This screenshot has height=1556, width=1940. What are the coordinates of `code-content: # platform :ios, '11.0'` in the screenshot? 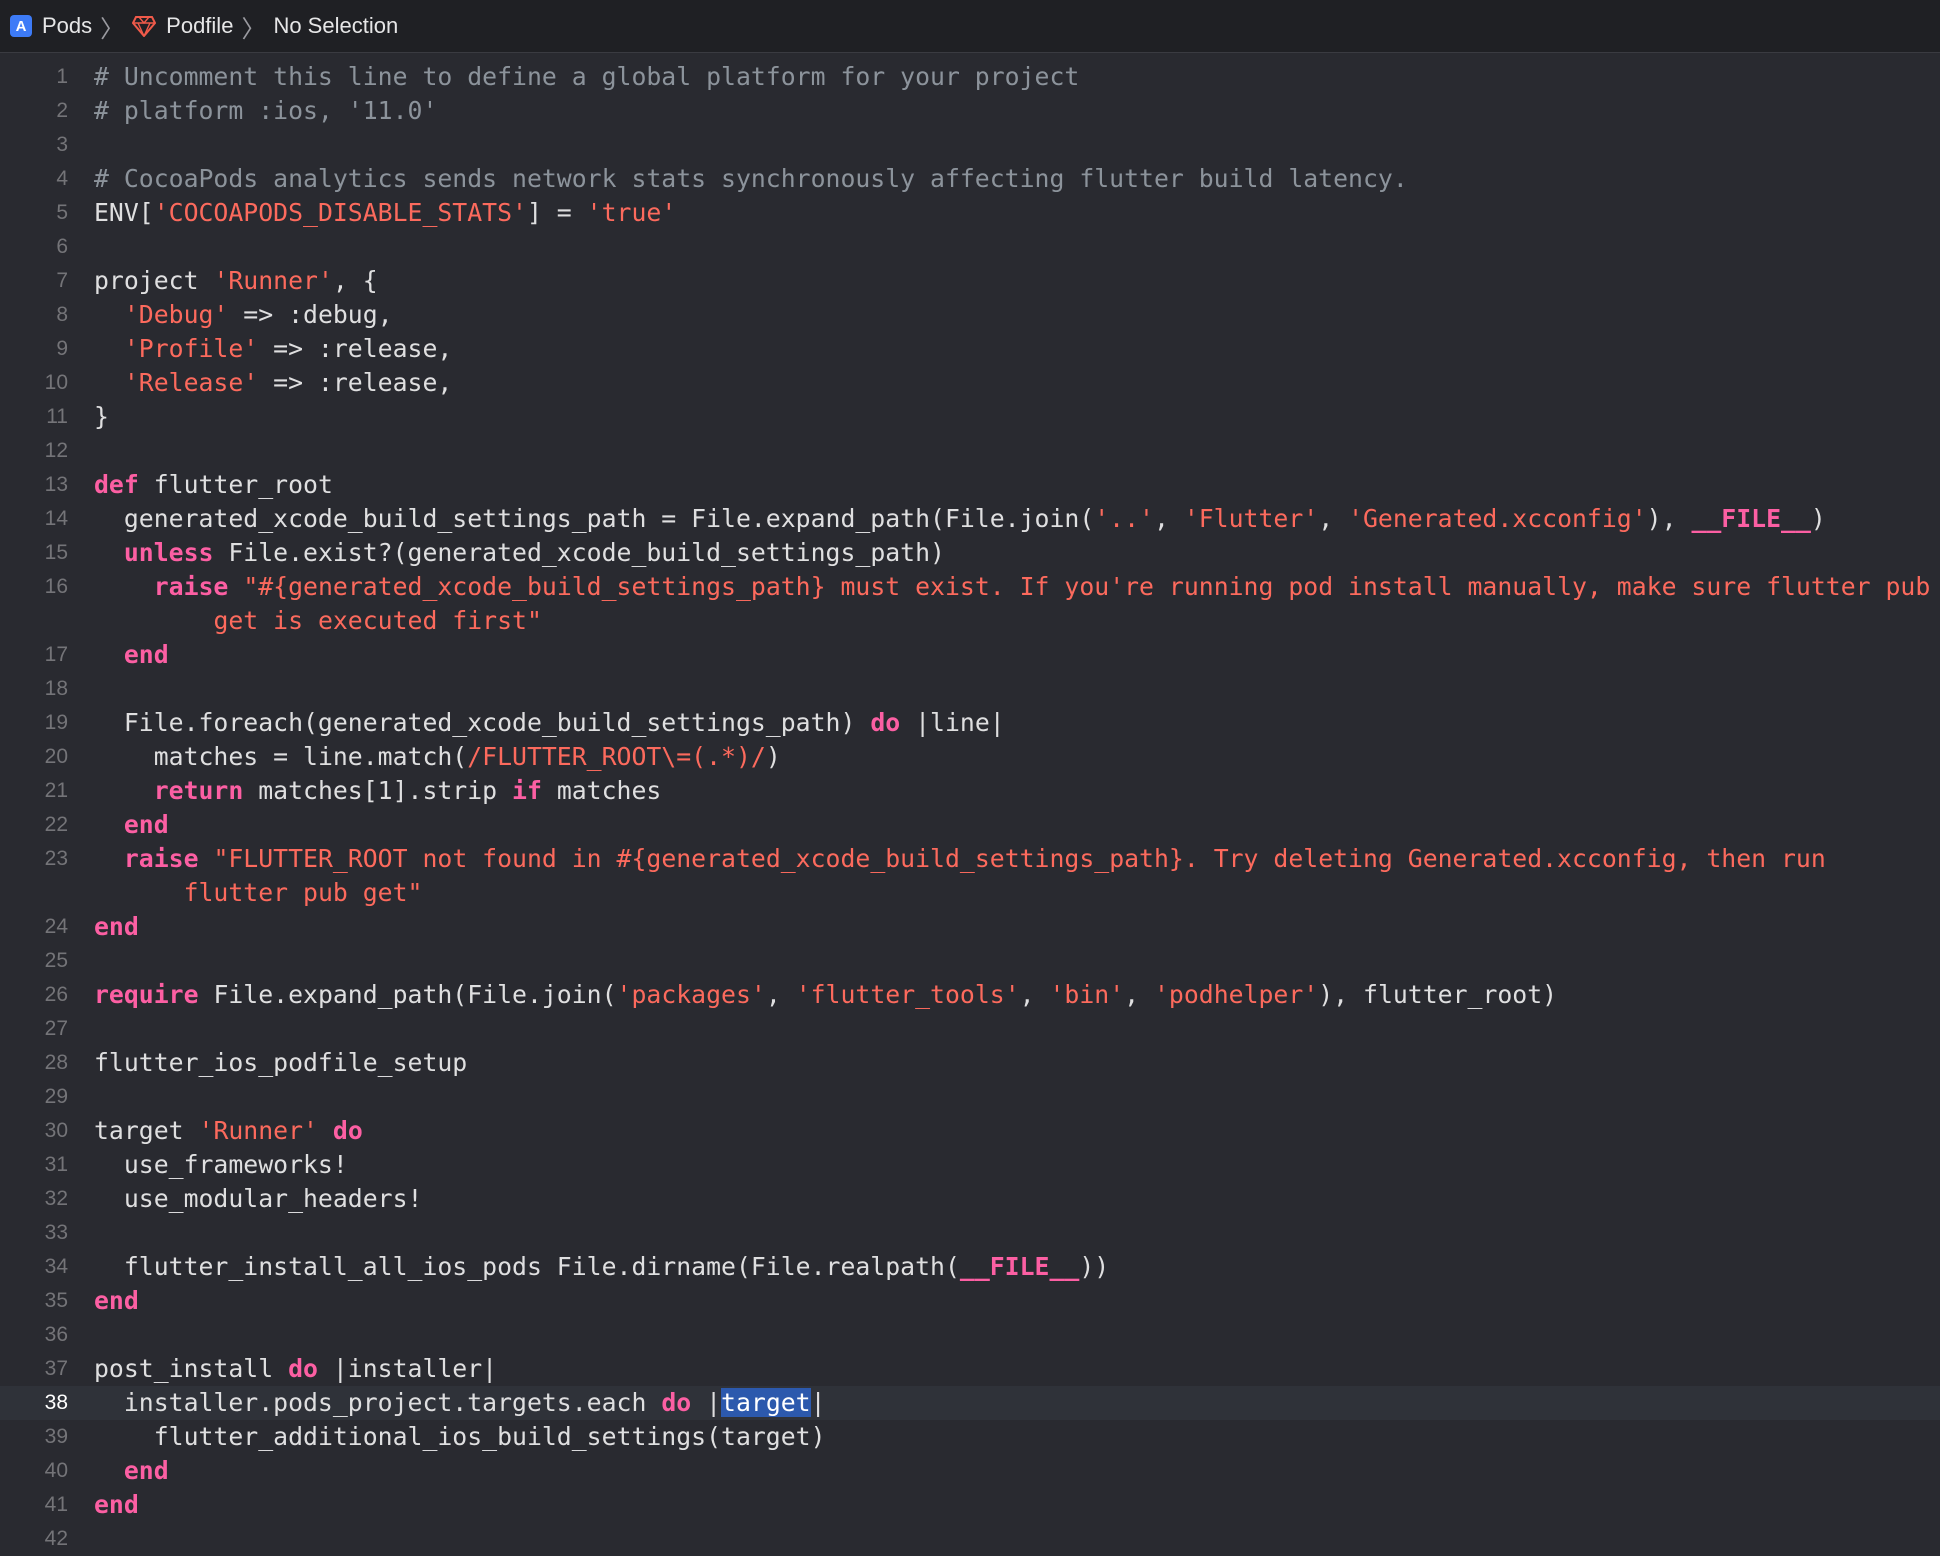 It's located at (1017, 111).